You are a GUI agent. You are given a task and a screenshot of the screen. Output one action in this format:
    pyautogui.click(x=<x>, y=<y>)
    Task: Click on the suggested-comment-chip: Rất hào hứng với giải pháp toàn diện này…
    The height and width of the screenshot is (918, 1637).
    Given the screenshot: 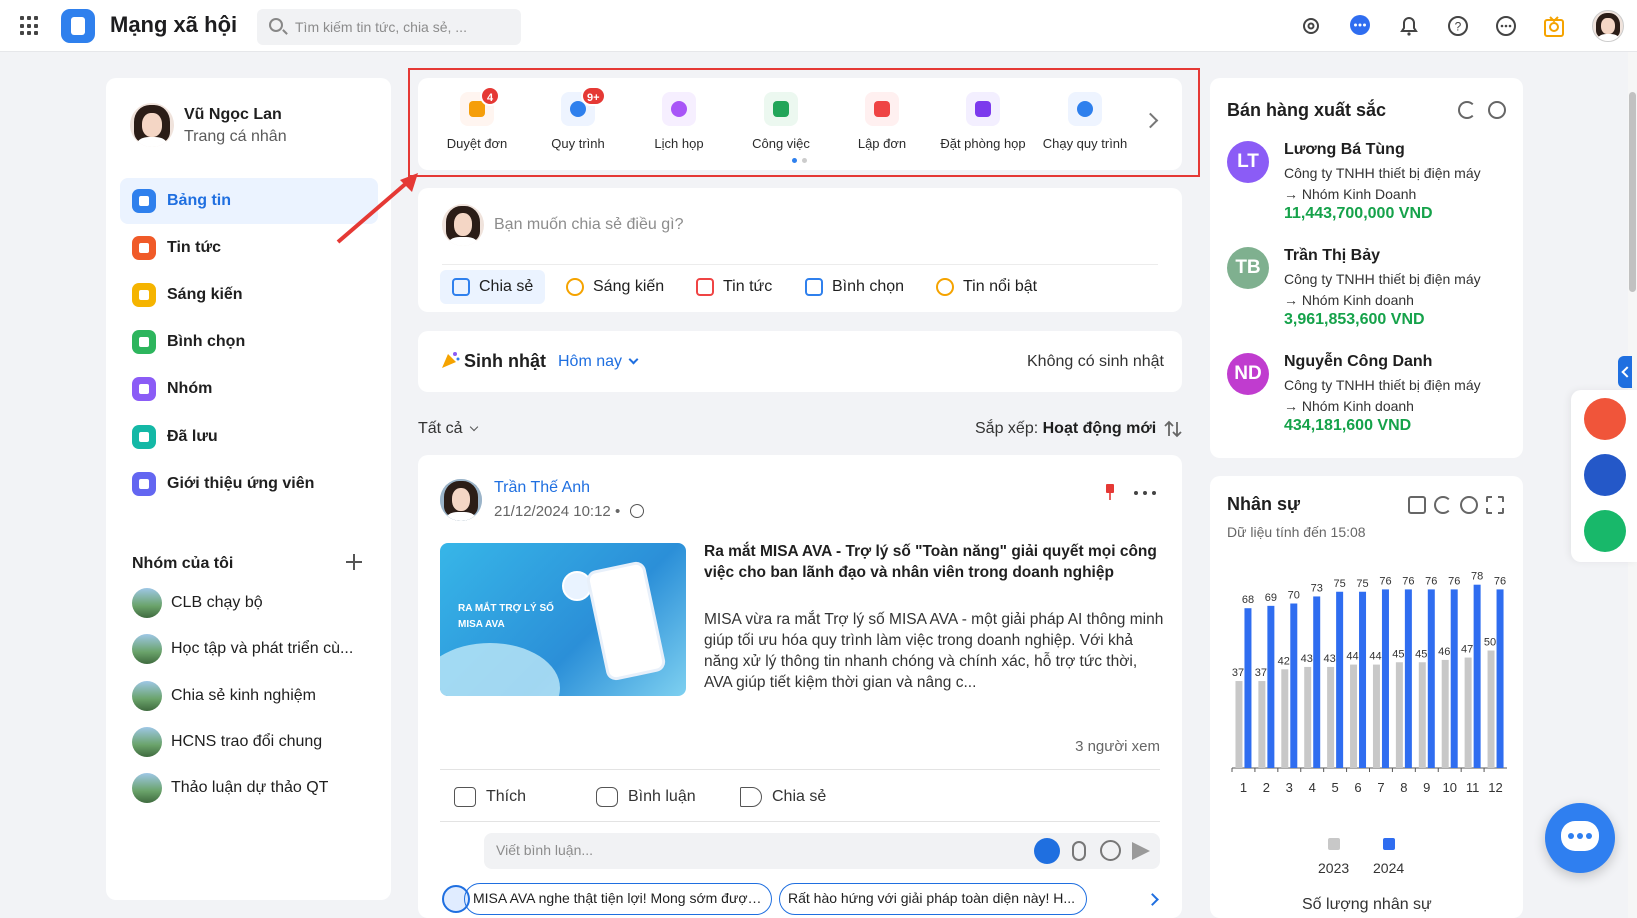 What is the action you would take?
    pyautogui.click(x=933, y=899)
    